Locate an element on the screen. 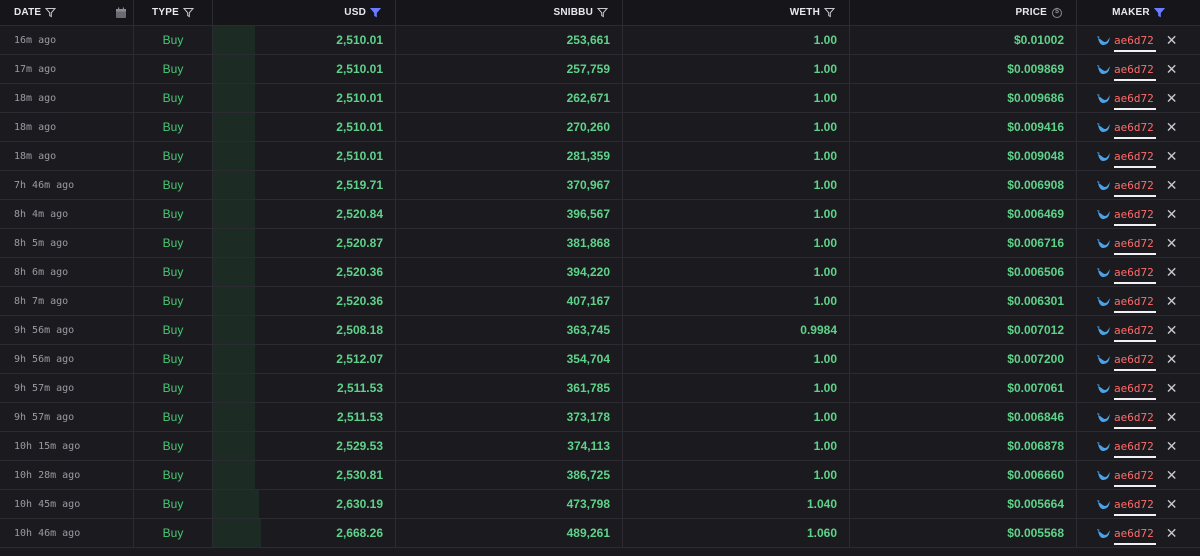 The image size is (1200, 556). price-cell: $0.006506 is located at coordinates (963, 272).